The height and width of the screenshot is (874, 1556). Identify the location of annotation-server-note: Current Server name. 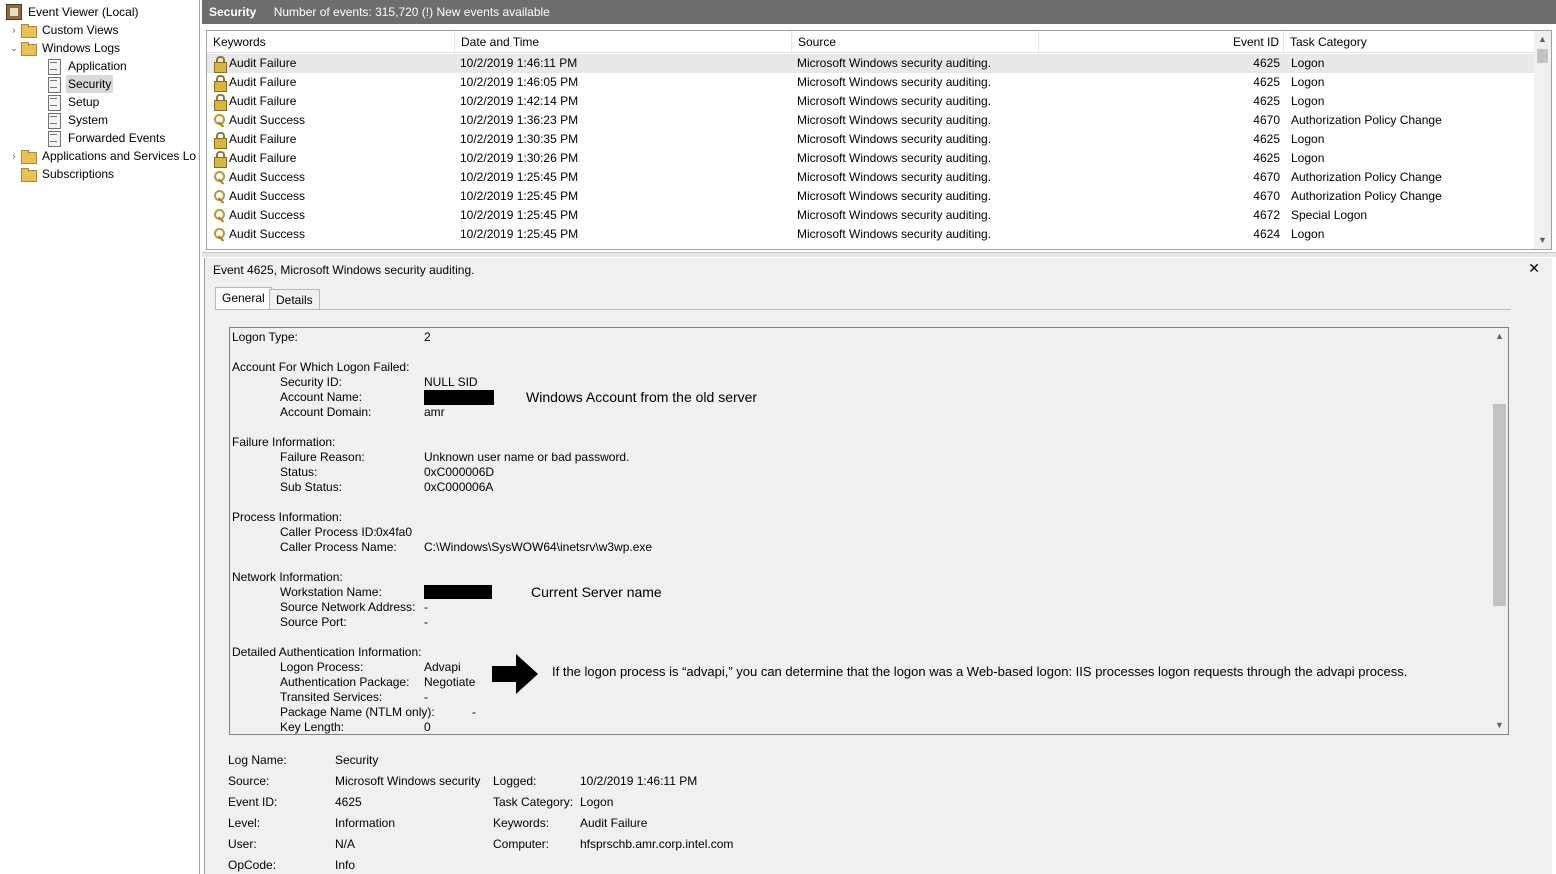
(596, 592).